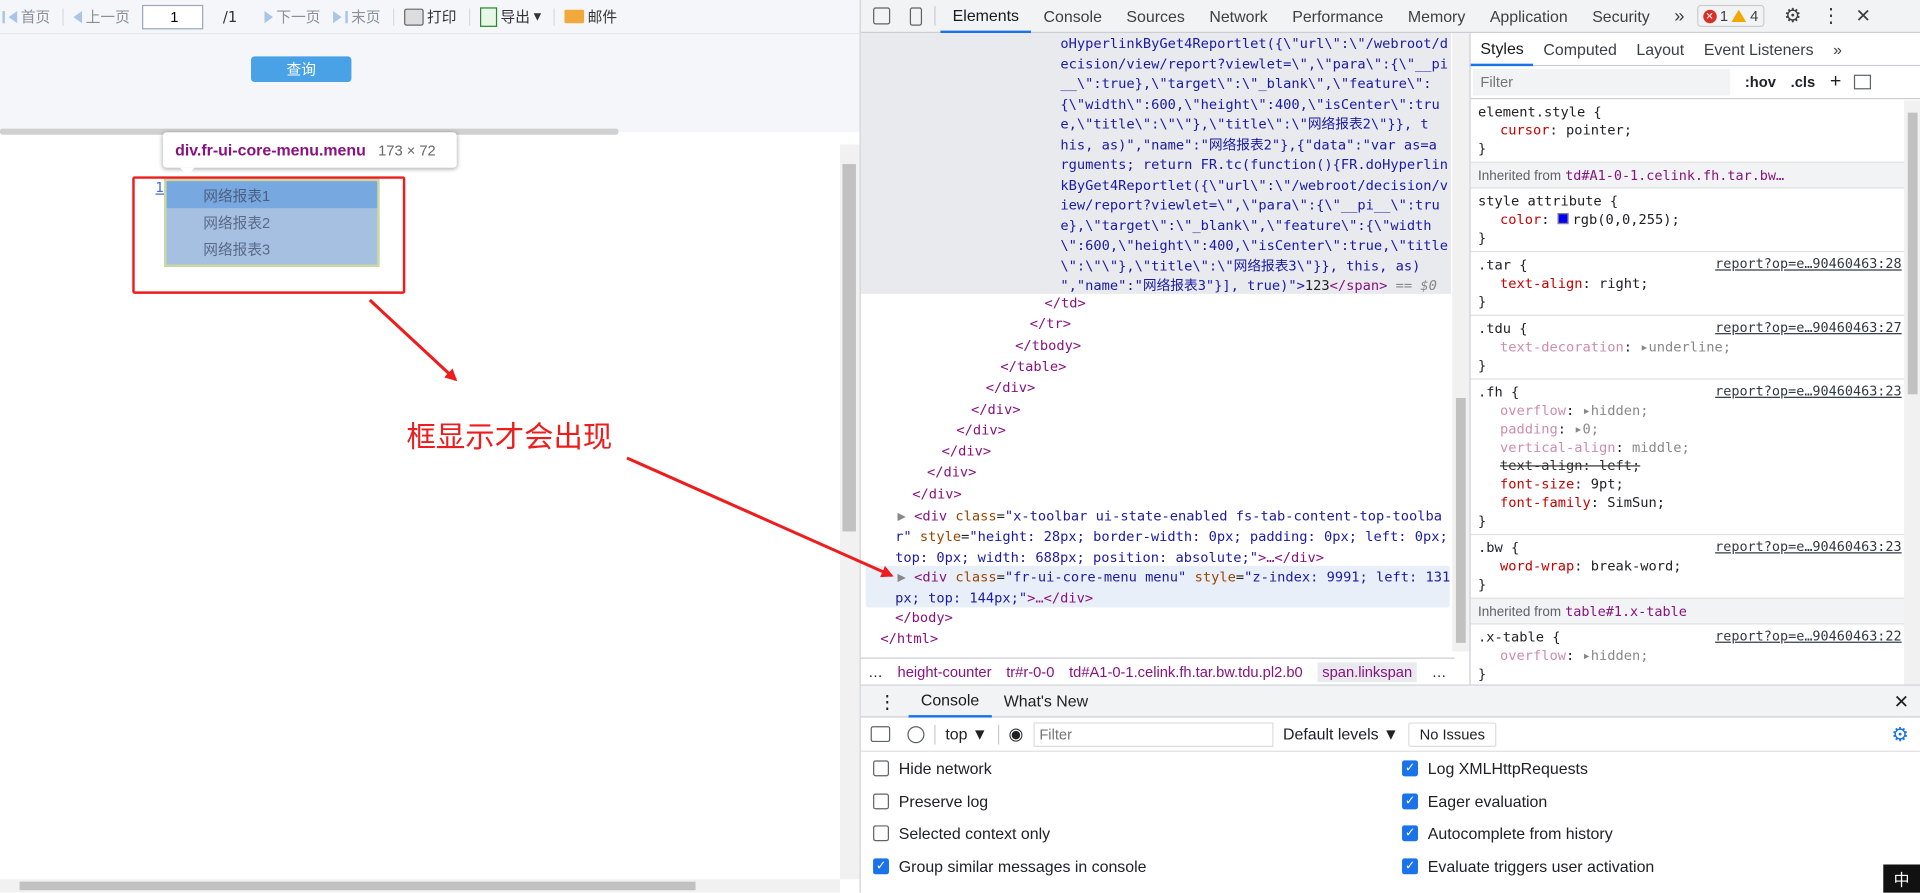  I want to click on console-option: Selected context only, so click(961, 833).